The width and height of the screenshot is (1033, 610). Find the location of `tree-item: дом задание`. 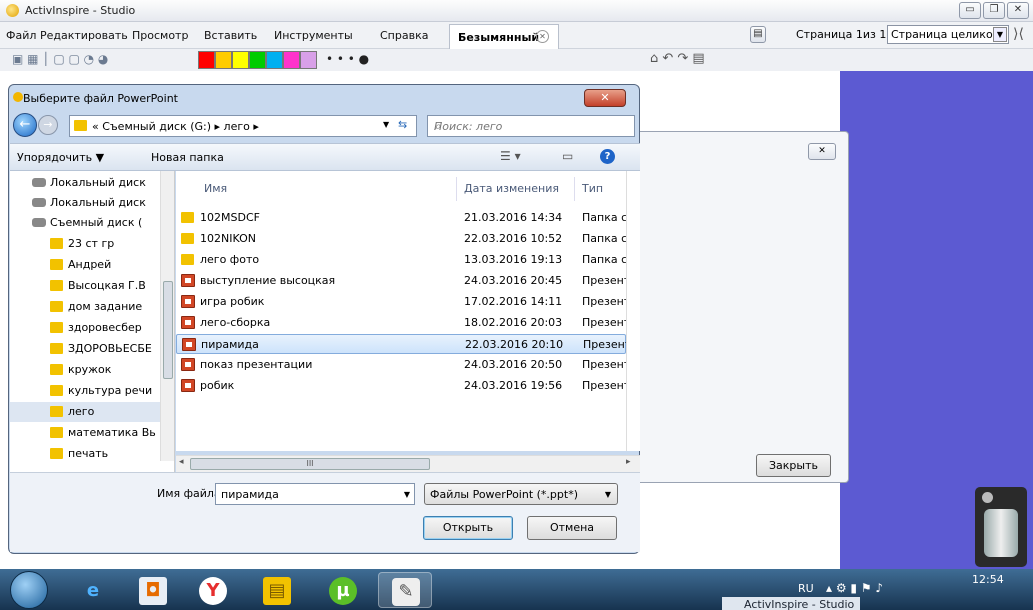

tree-item: дом задание is located at coordinates (85, 307).